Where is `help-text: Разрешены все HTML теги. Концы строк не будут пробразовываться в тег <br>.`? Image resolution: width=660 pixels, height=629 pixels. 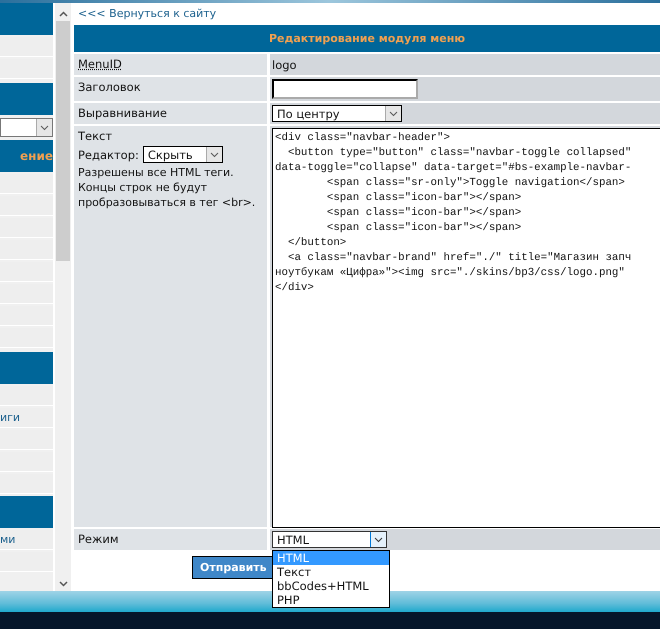 help-text: Разрешены все HTML теги. Концы строк не будут пробразовываться в тег <br>. is located at coordinates (167, 187).